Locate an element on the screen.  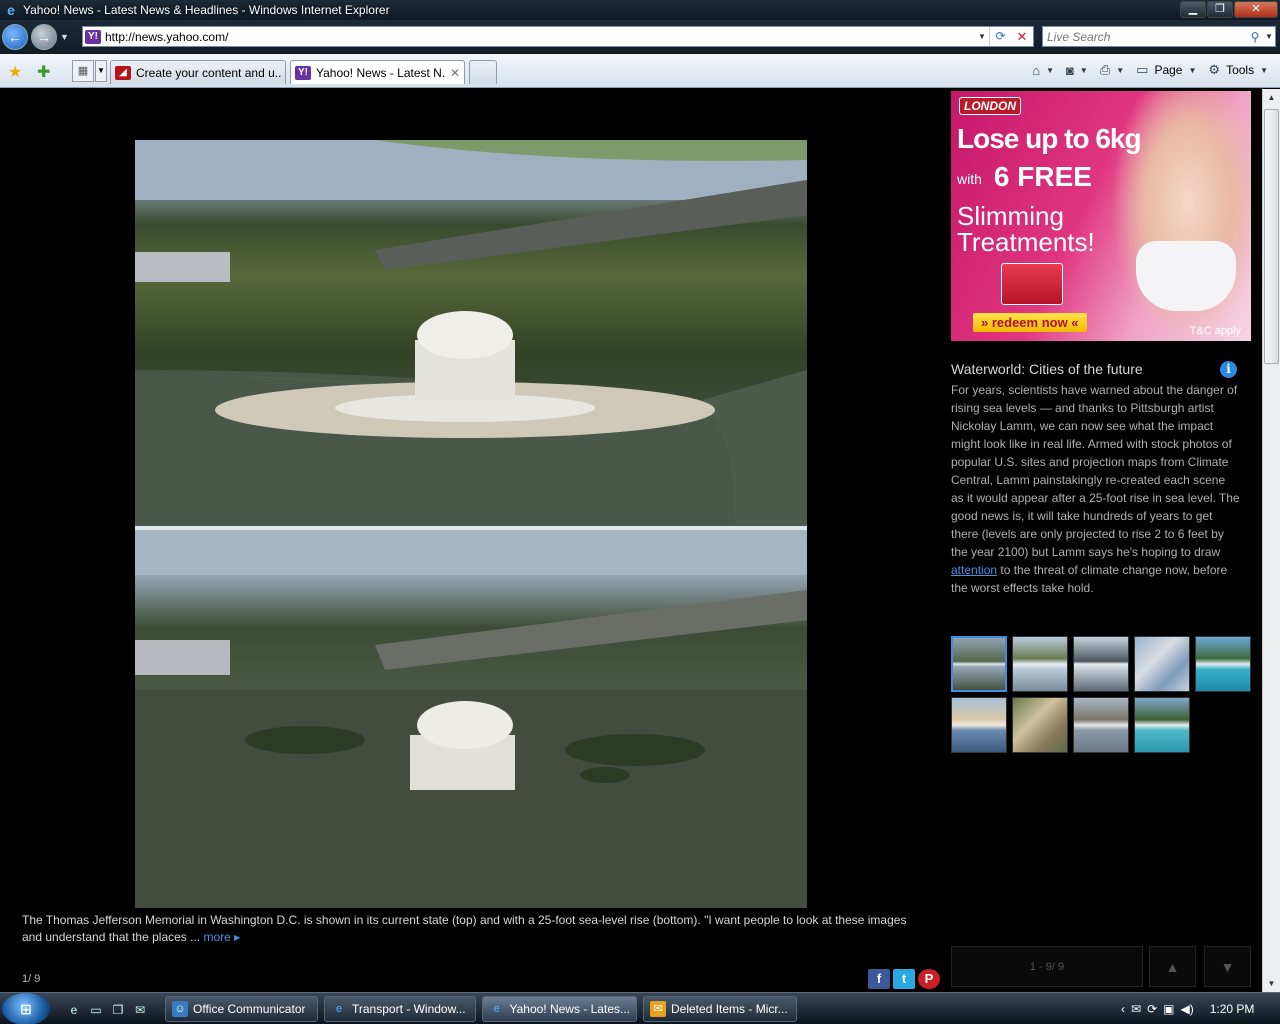
system-tray: ‹ ✉ ⟳ ▣ ◀) 1:20 PM is located at coordinates (1197, 1008).